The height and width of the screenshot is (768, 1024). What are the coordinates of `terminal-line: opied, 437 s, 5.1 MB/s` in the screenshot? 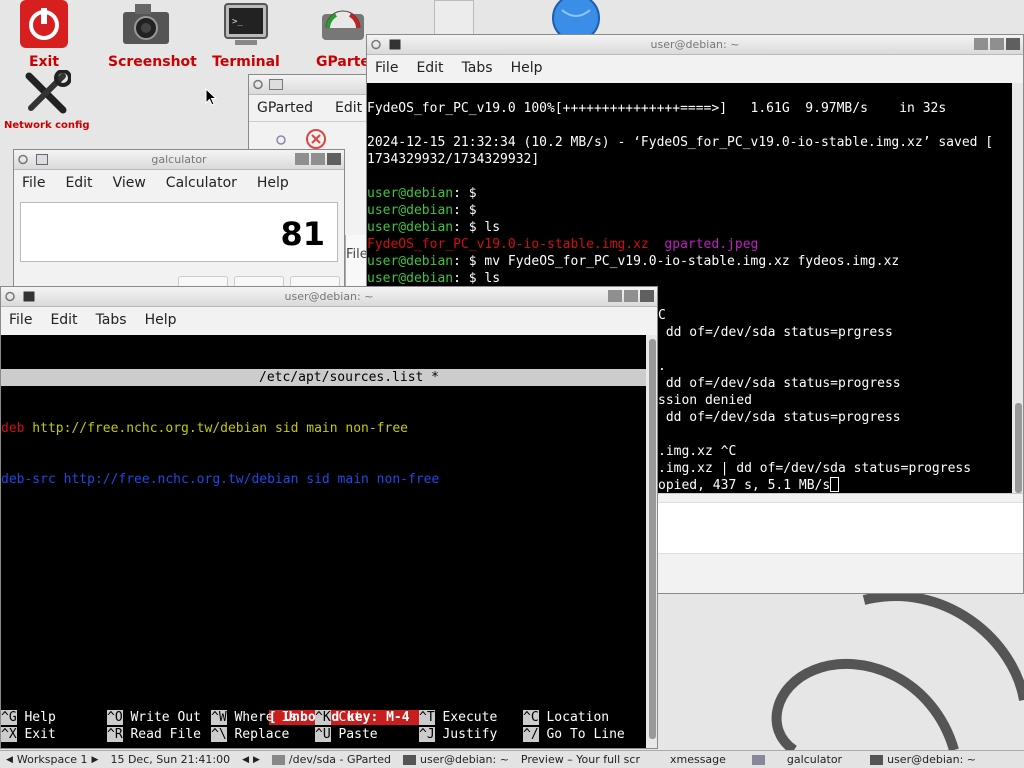 It's located at (835, 485).